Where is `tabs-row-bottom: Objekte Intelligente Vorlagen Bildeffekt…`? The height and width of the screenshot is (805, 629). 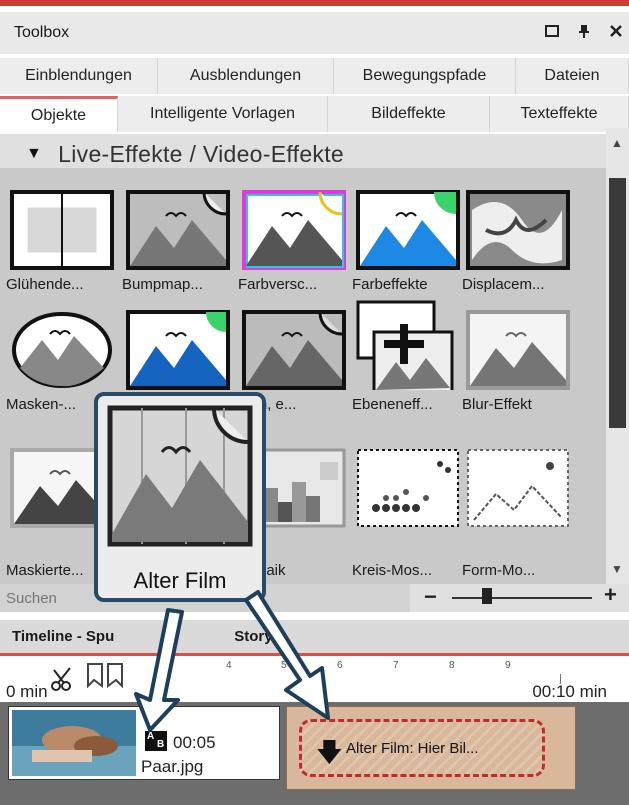 tabs-row-bottom: Objekte Intelligente Vorlagen Bildeffekt… is located at coordinates (314, 114).